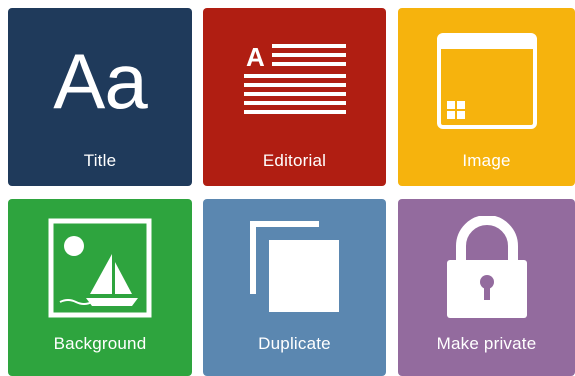  What do you see at coordinates (294, 268) in the screenshot?
I see `duplicate-icon` at bounding box center [294, 268].